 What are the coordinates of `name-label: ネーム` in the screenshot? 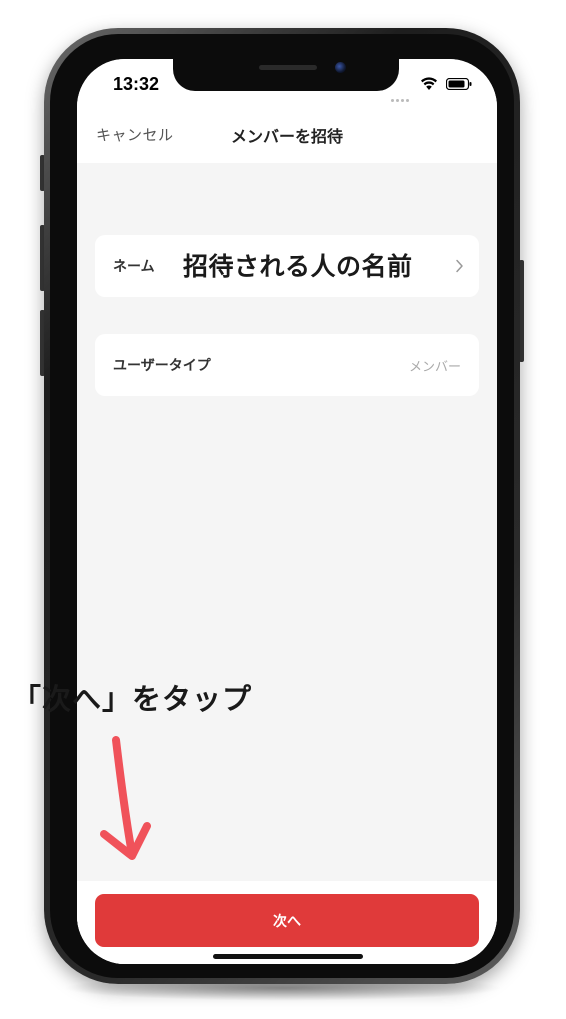 It's located at (134, 267).